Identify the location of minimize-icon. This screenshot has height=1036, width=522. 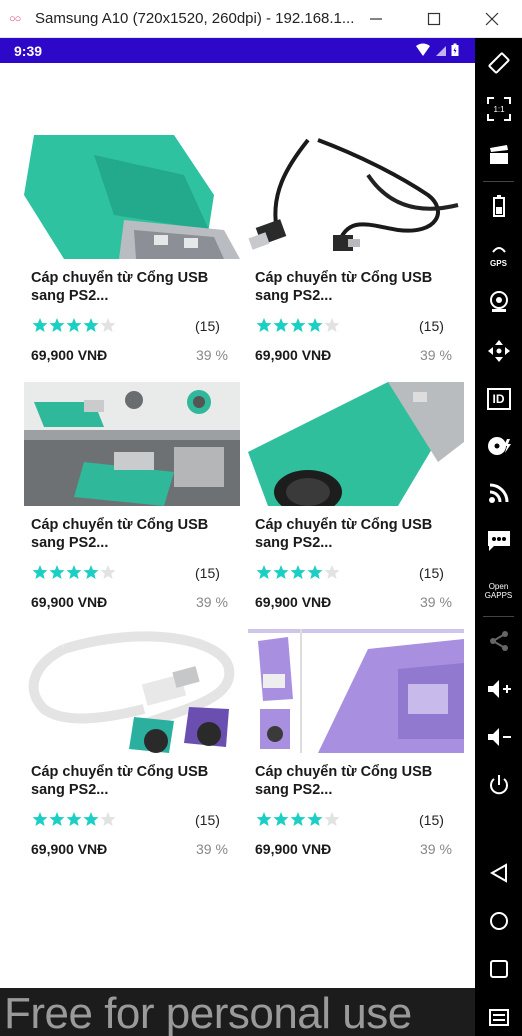
(376, 19).